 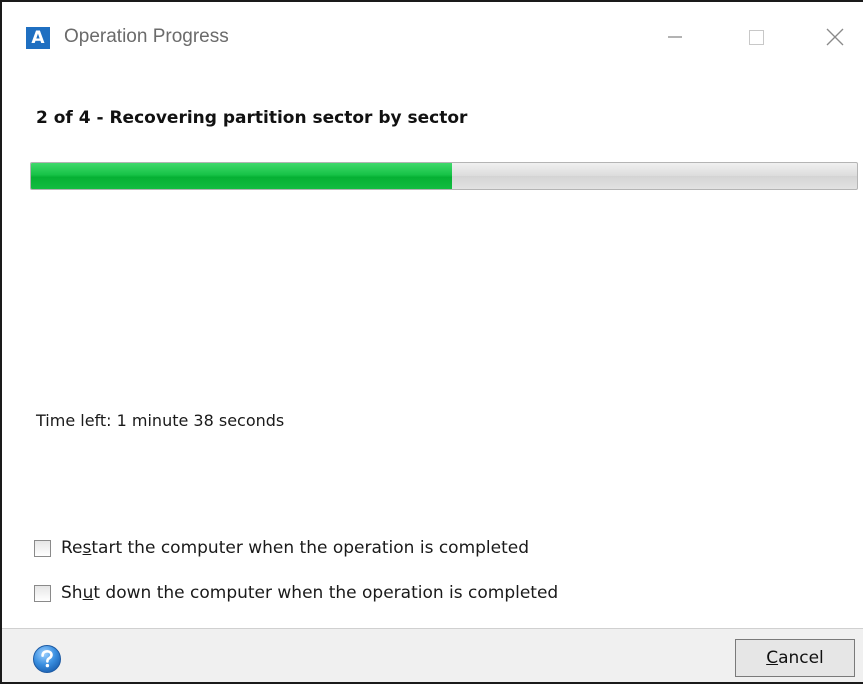 I want to click on progress-bar, so click(x=444, y=176).